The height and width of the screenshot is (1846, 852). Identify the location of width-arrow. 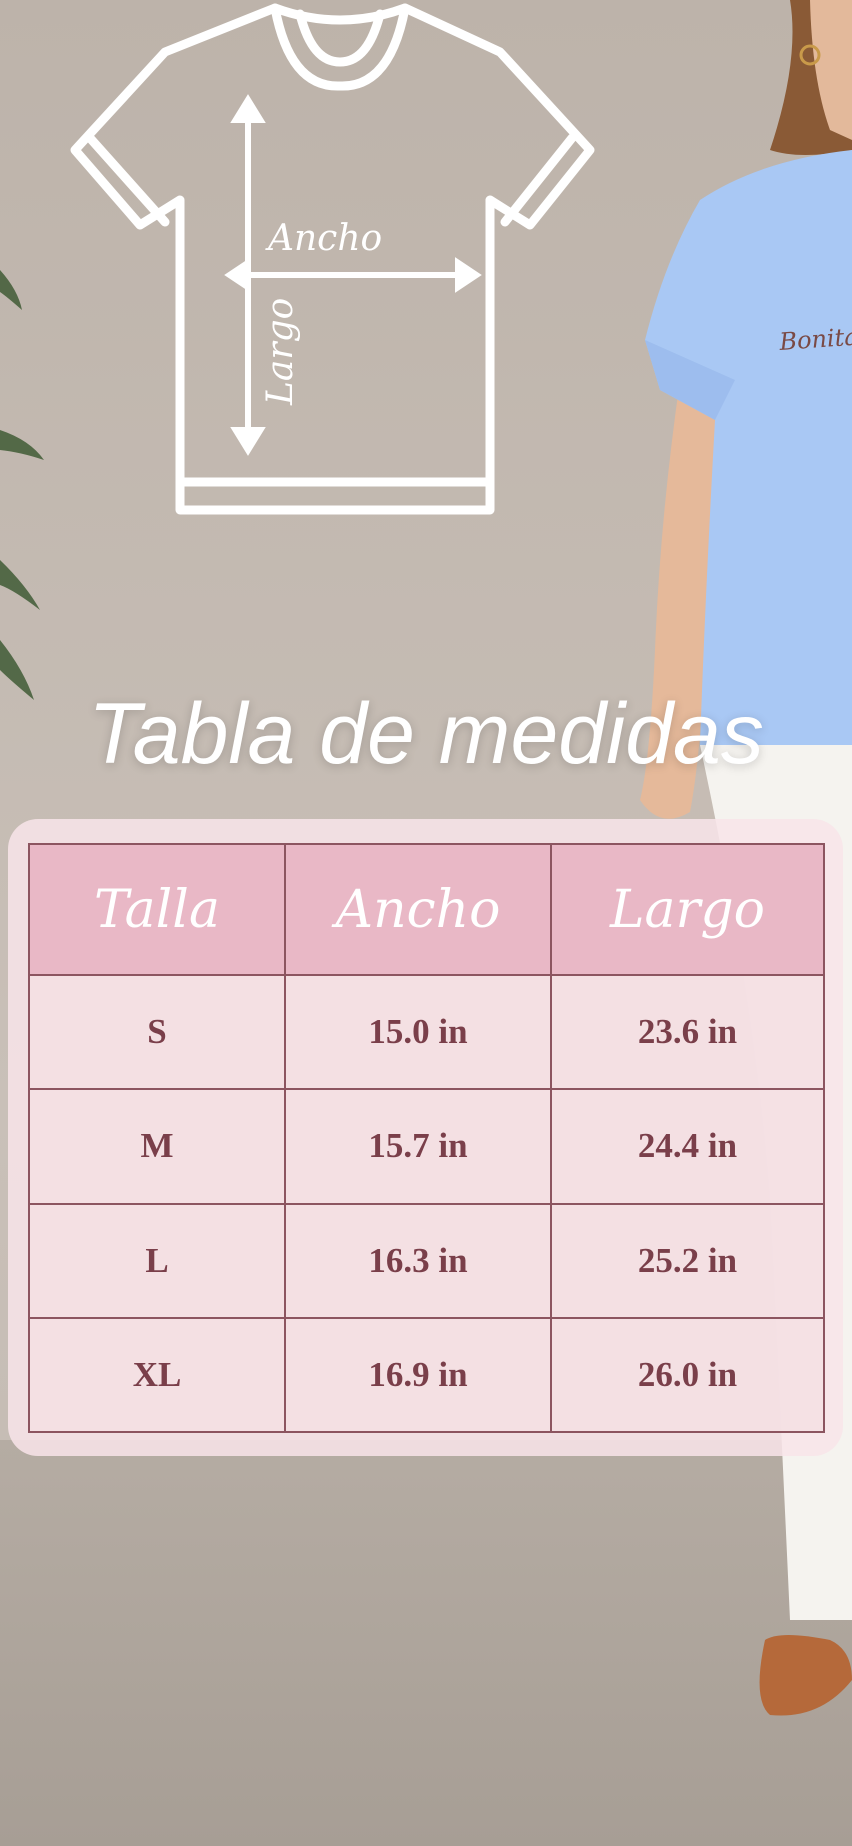
(353, 275).